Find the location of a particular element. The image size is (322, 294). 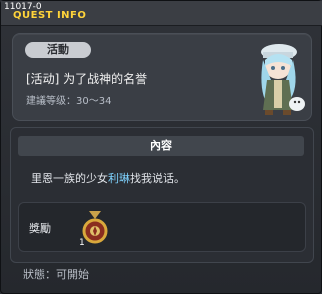

reward-label: 獎勵 is located at coordinates (40, 228).